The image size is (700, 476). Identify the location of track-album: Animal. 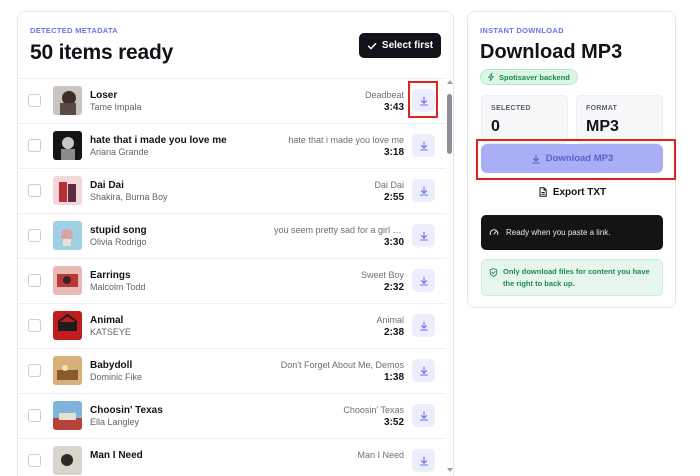
(390, 320).